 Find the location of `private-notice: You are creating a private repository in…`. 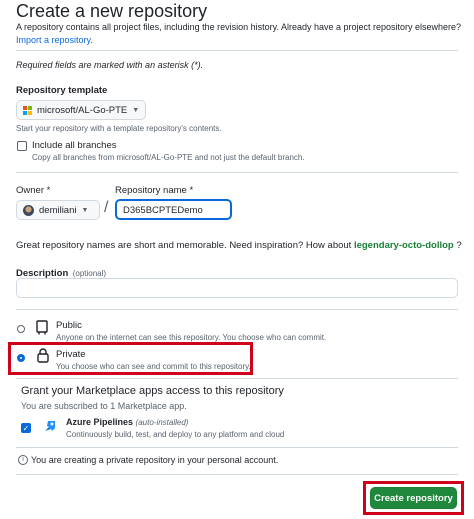

private-notice: You are creating a private repository in… is located at coordinates (155, 460).